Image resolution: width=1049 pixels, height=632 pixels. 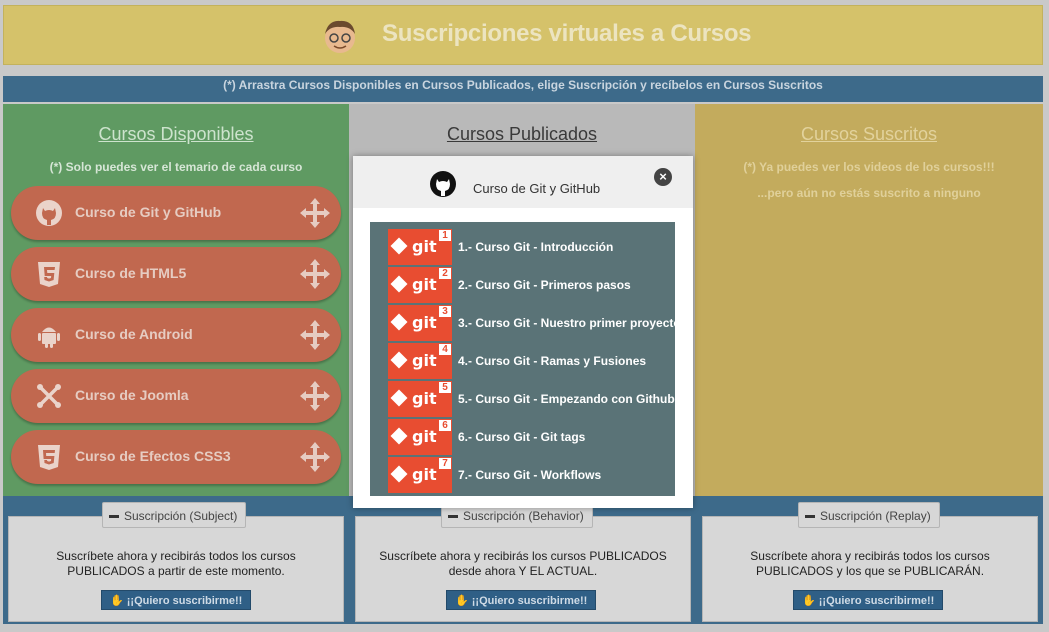 I want to click on git-icon: git 4, so click(x=420, y=361).